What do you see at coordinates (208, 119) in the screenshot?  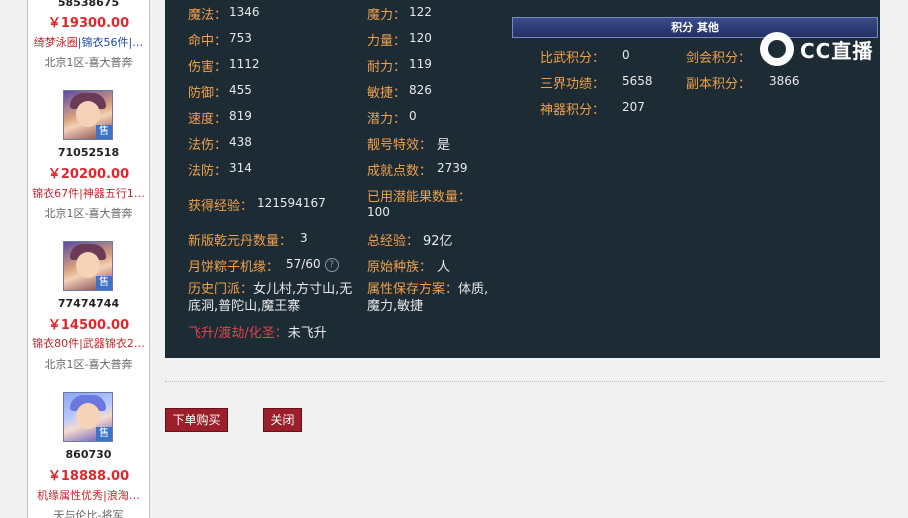 I see `stat-label-sudu: 速度：` at bounding box center [208, 119].